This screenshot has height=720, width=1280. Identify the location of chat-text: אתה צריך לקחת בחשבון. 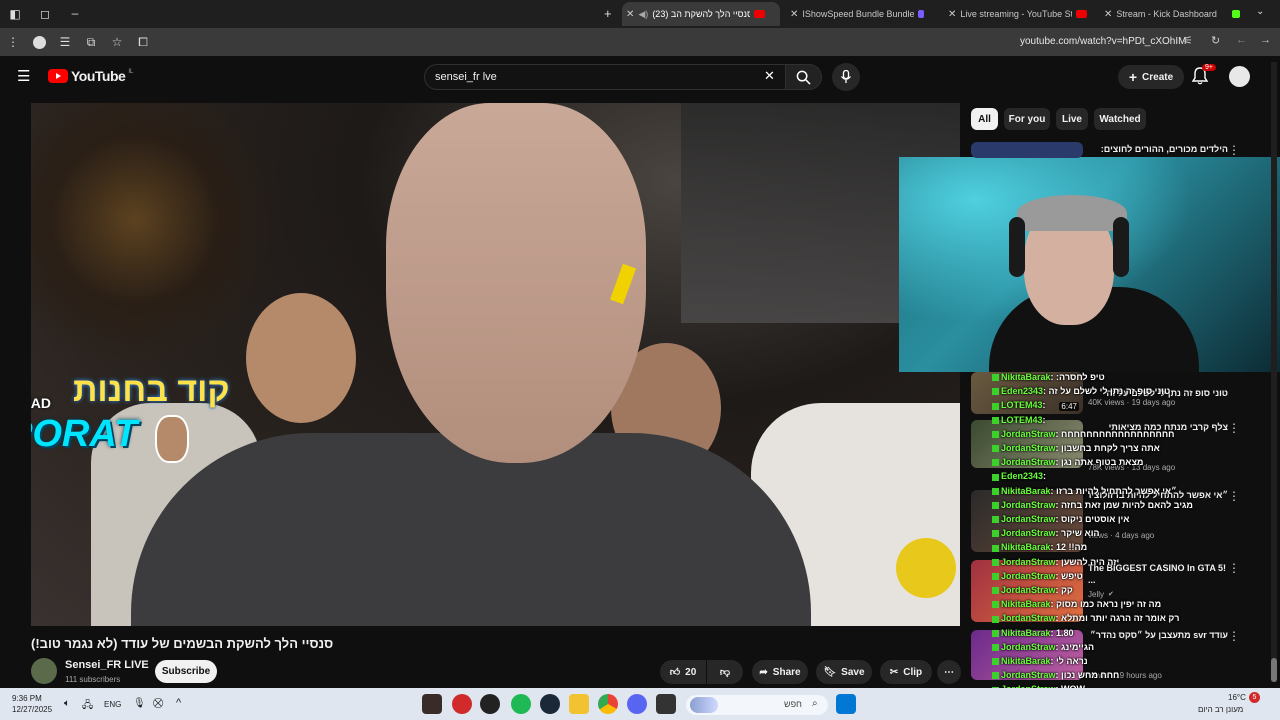
(1110, 448).